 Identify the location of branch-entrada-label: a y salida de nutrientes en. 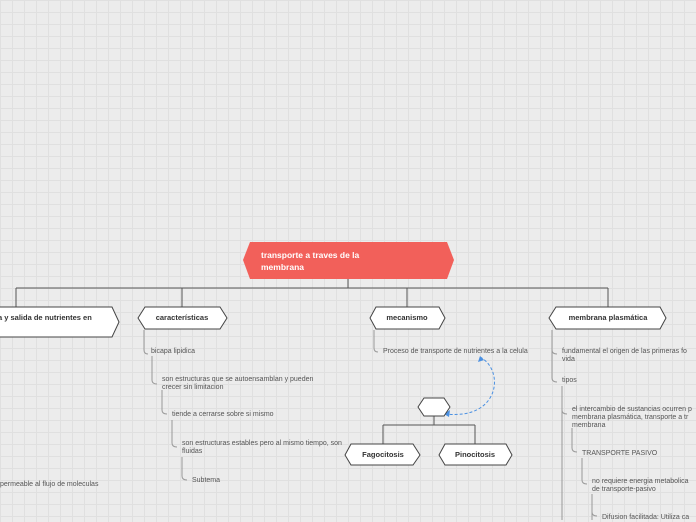
(46, 317).